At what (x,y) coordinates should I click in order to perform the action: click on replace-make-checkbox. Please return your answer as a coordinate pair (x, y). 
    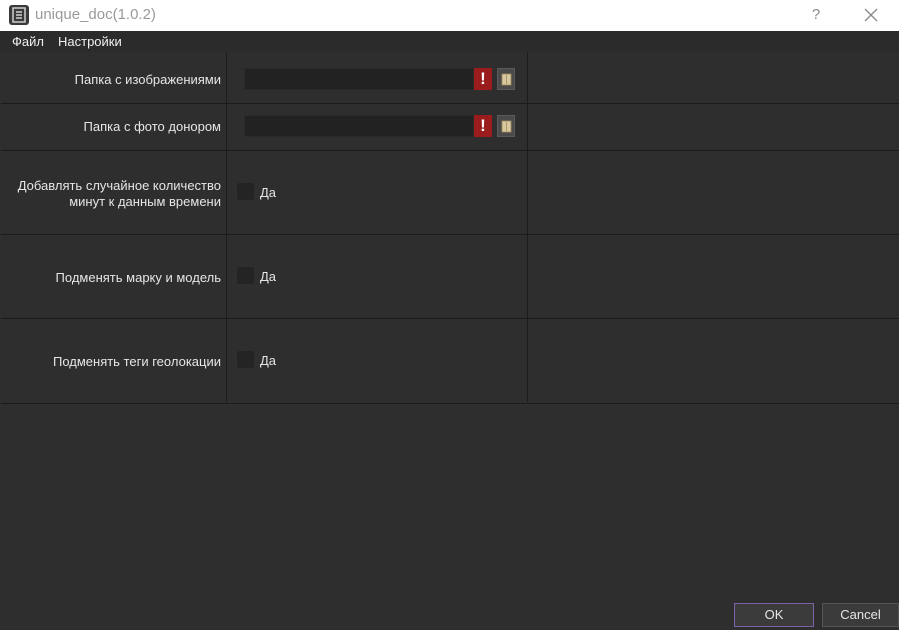
    Looking at the image, I should click on (245, 275).